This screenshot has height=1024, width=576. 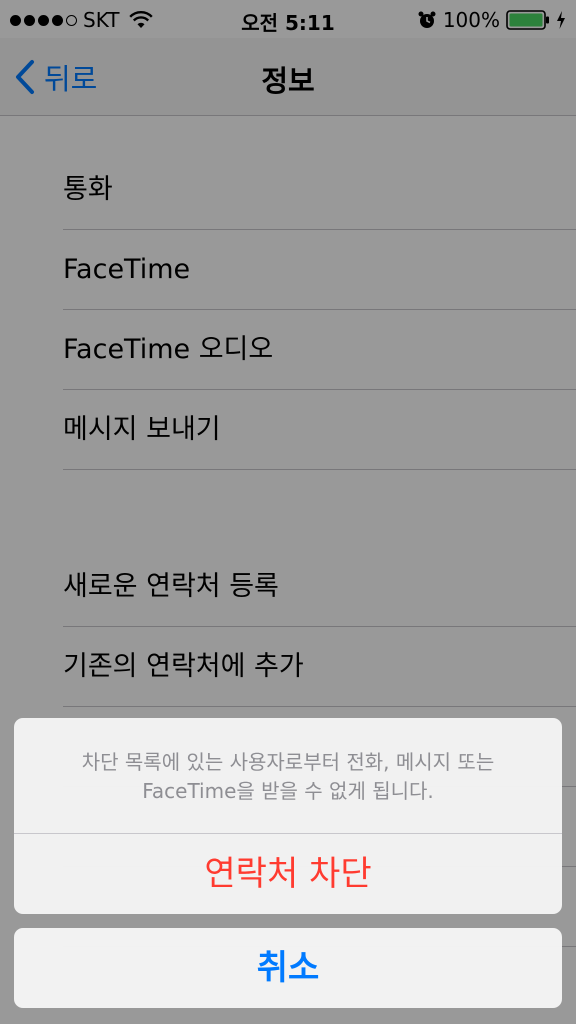 What do you see at coordinates (288, 968) in the screenshot?
I see `cancel-button: 취소` at bounding box center [288, 968].